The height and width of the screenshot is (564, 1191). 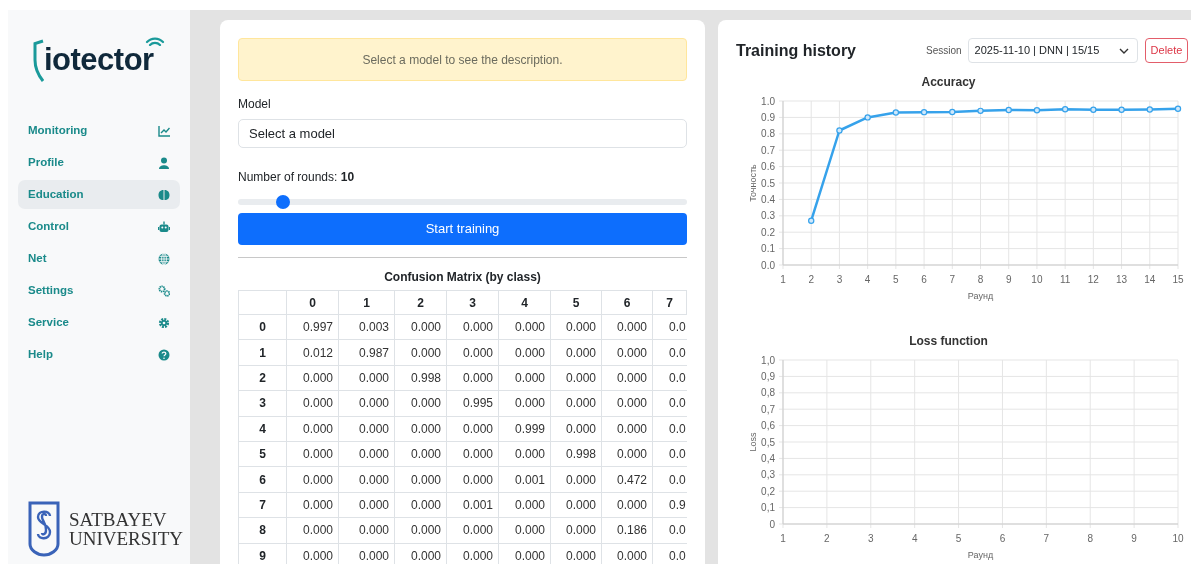 What do you see at coordinates (312, 327) in the screenshot?
I see `table-cell: 0.997` at bounding box center [312, 327].